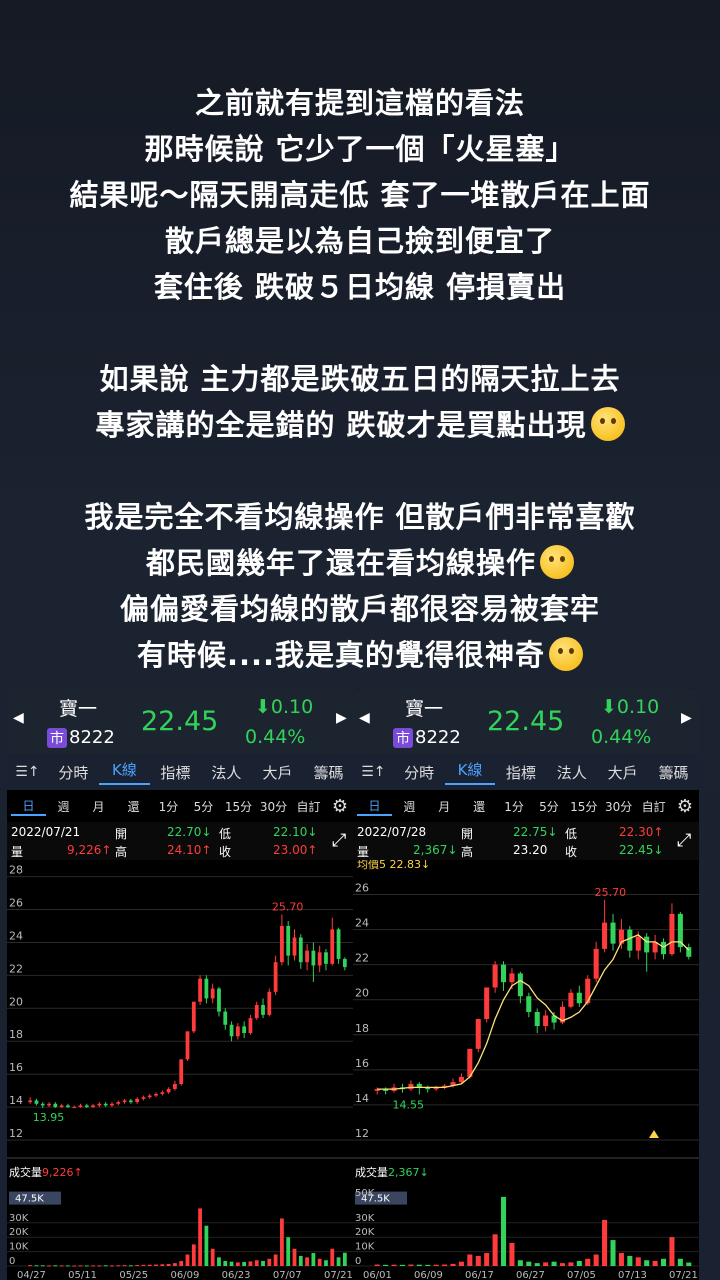 This screenshot has height=1280, width=720. What do you see at coordinates (392, 832) in the screenshot?
I see `trade-date: 2022/07/28` at bounding box center [392, 832].